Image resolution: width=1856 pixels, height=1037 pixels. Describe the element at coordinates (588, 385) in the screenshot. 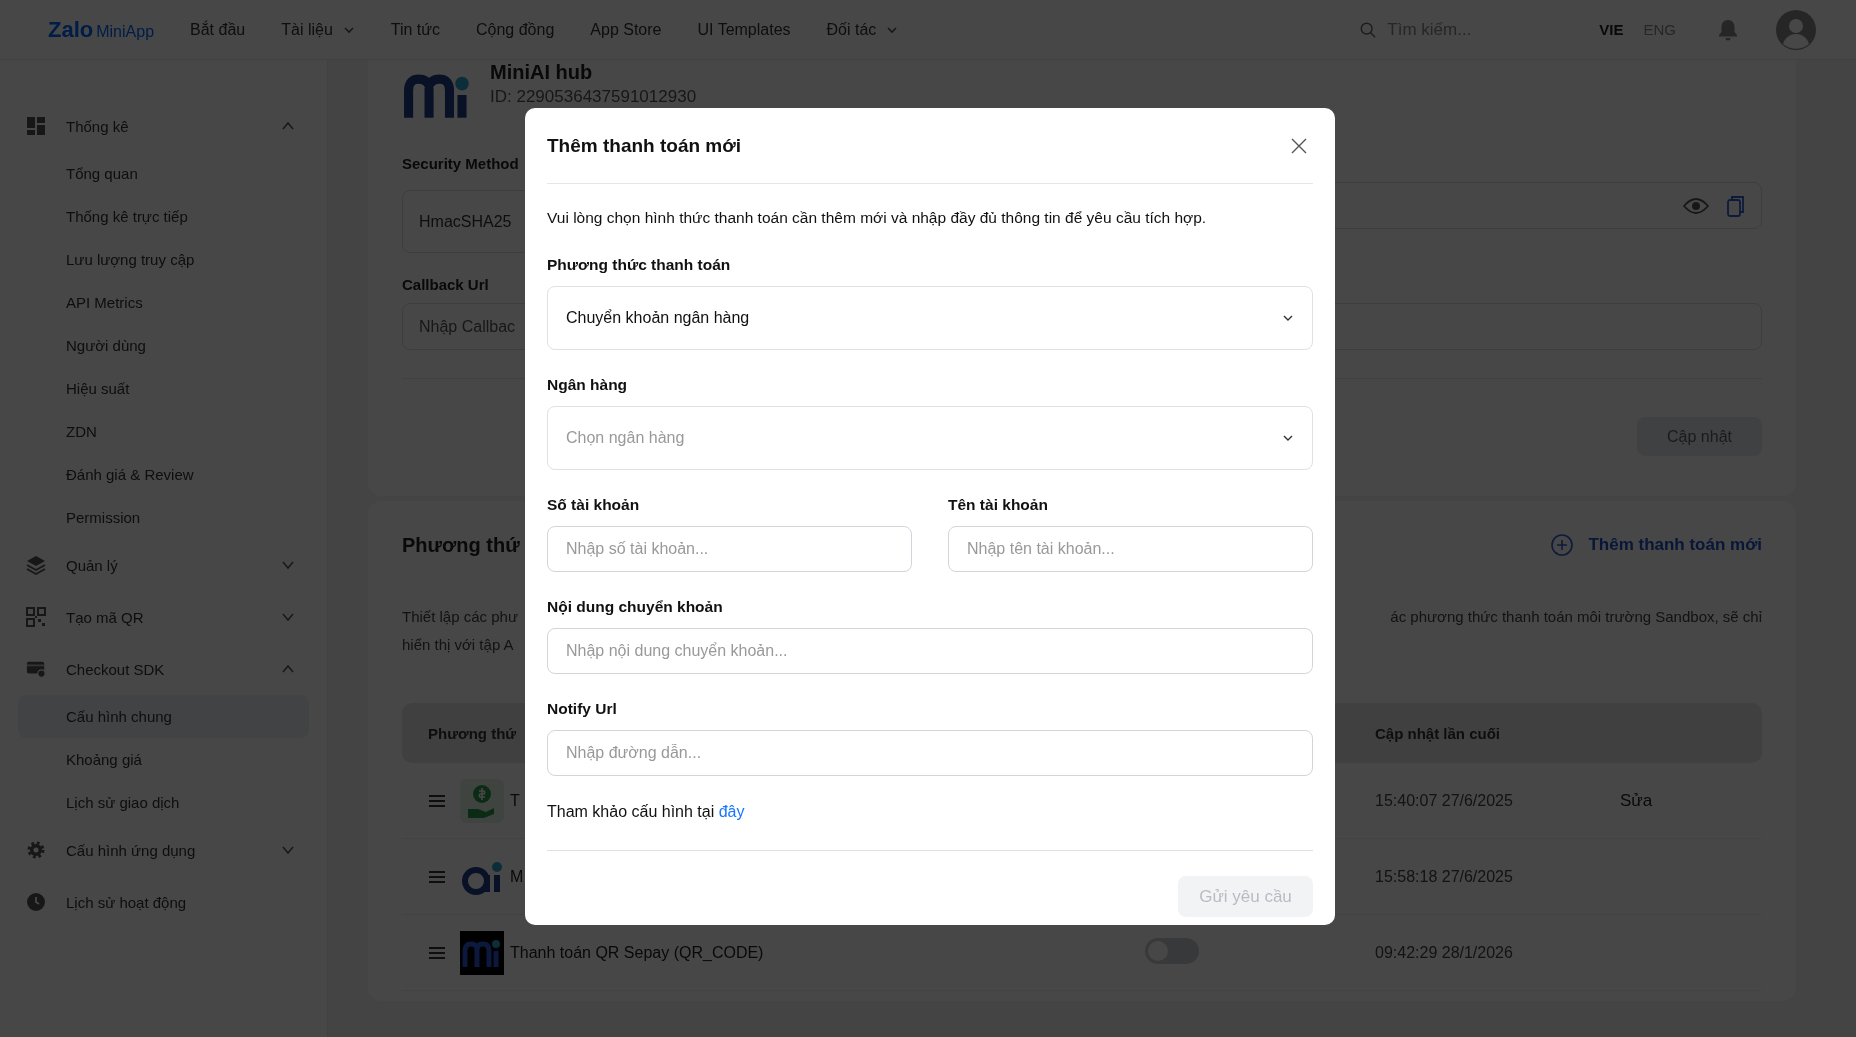

I see `field-label: Ngân hàng` at that location.